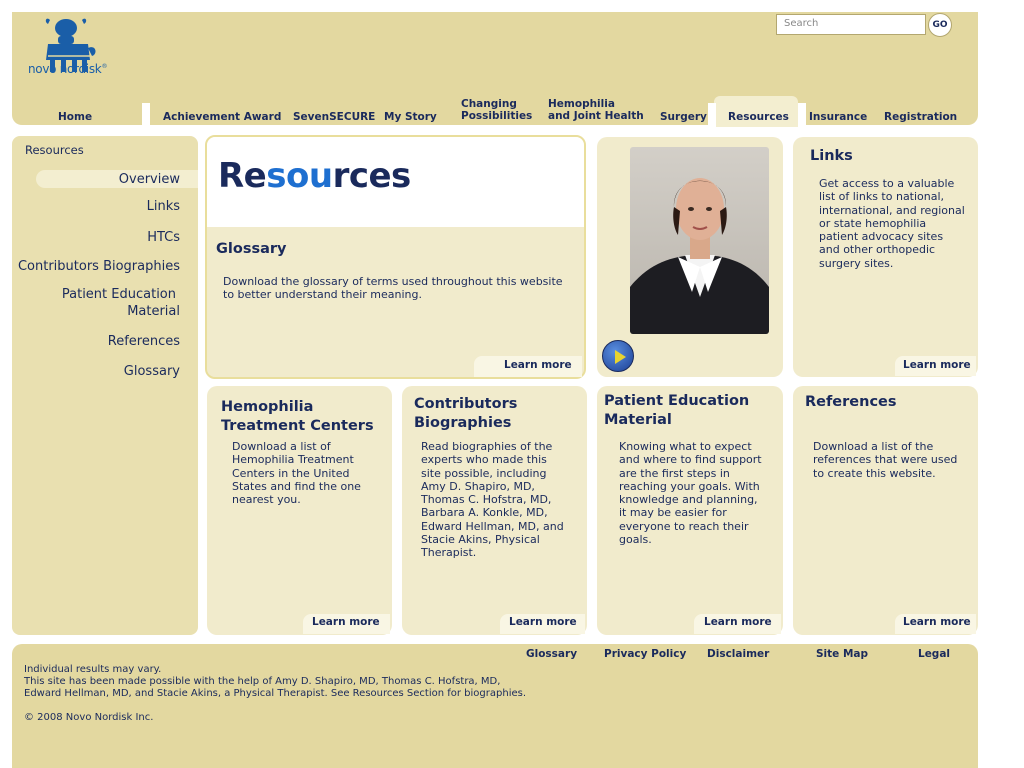 Image resolution: width=1024 pixels, height=768 pixels. I want to click on search-input: Search, so click(851, 24).